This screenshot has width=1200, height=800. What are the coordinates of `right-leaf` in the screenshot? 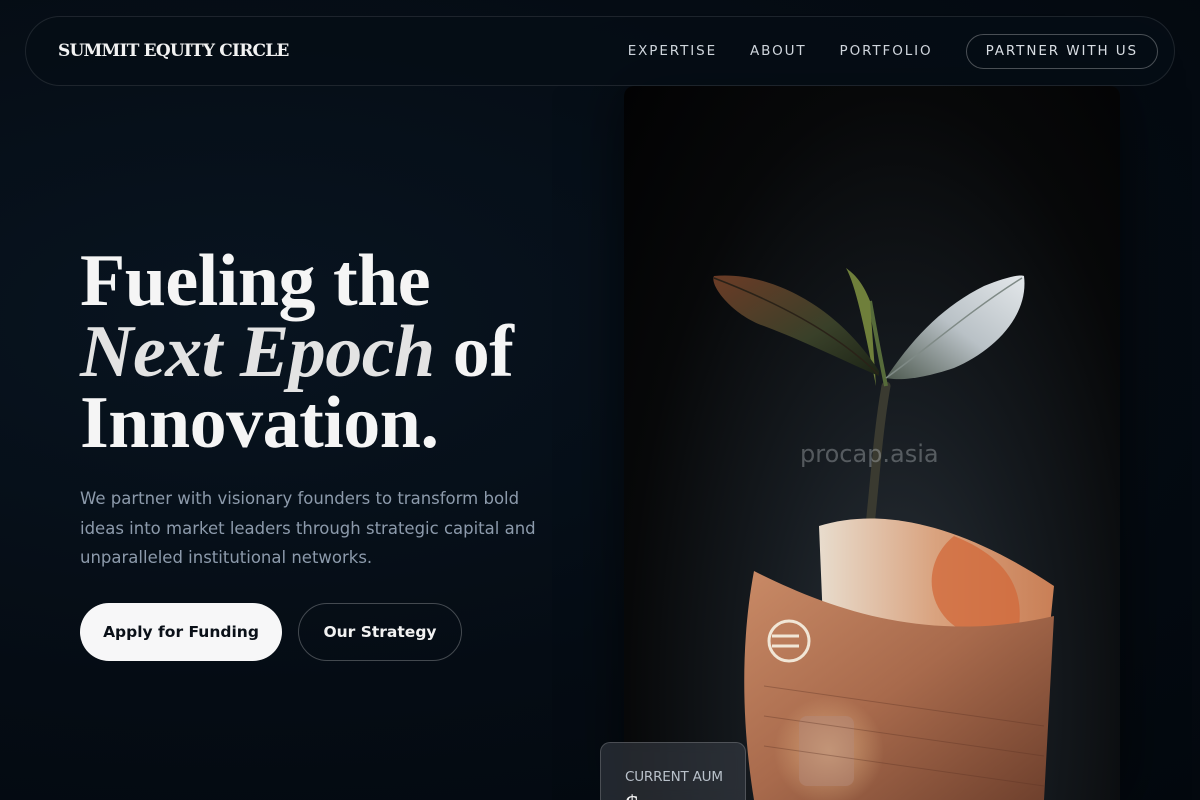 It's located at (955, 327).